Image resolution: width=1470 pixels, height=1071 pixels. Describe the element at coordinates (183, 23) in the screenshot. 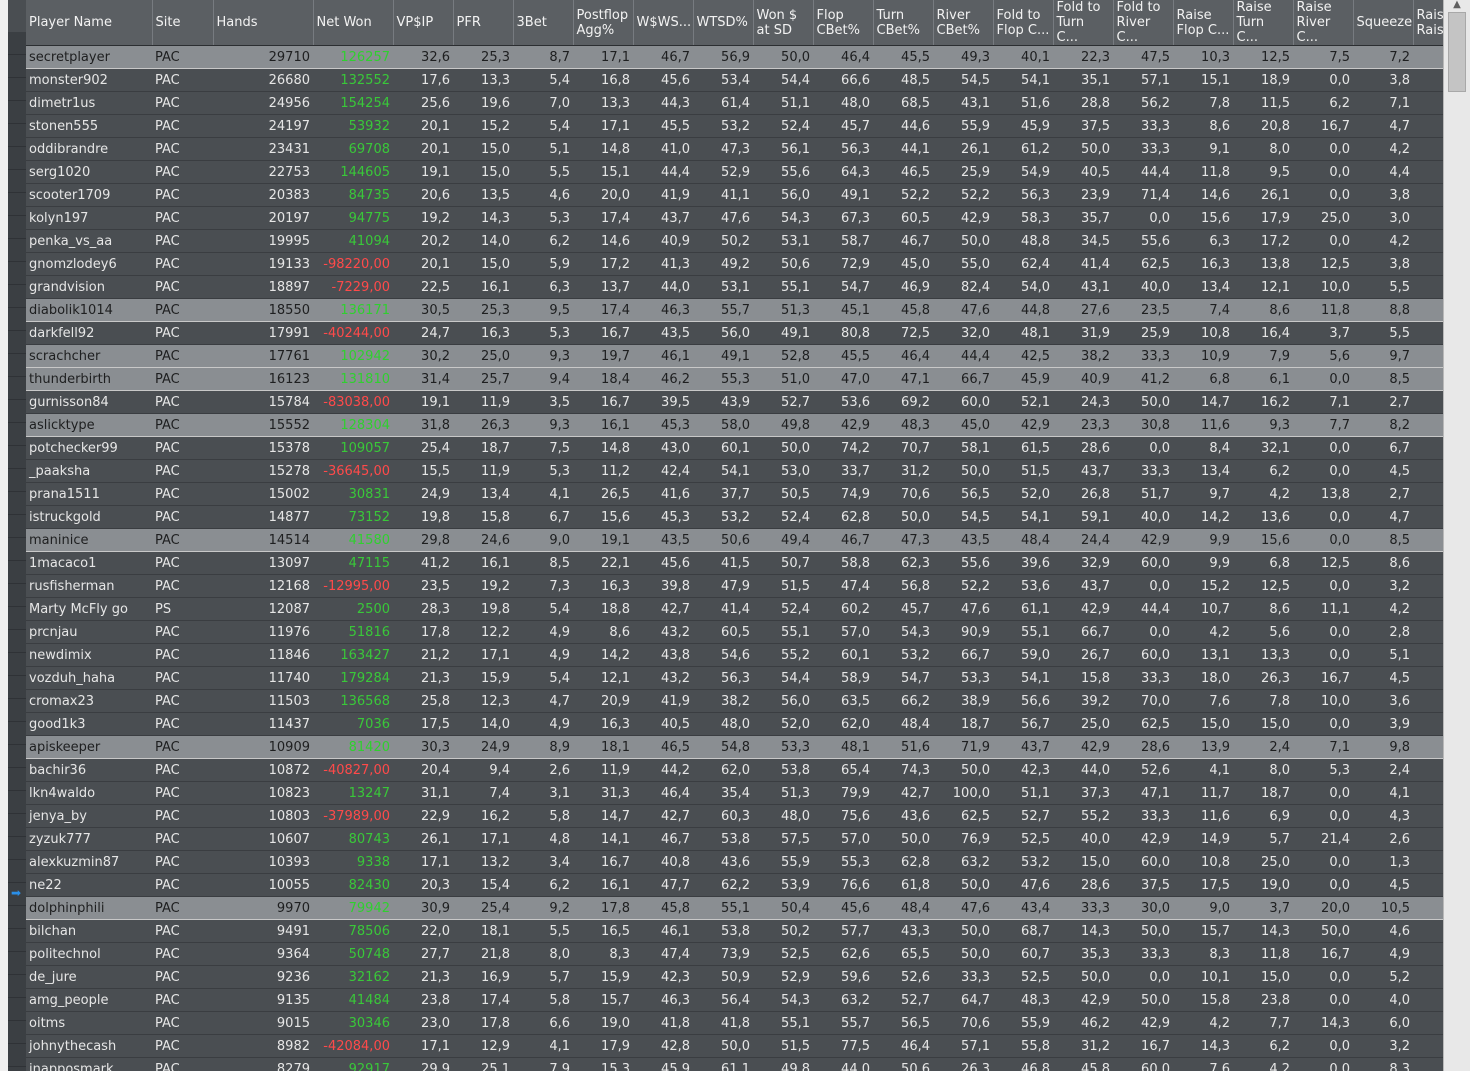

I see `column-header: Site` at that location.